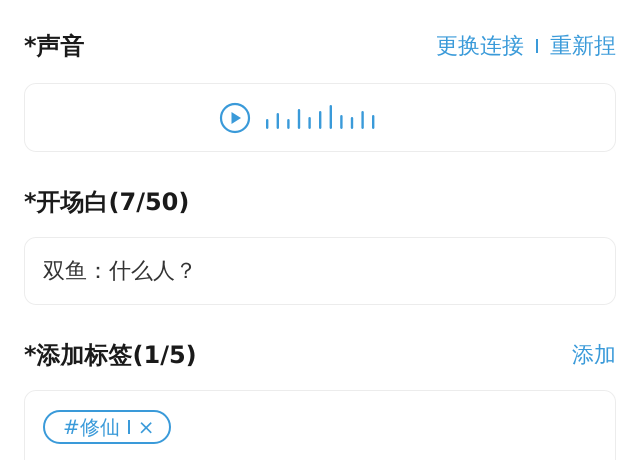 This screenshot has height=460, width=640. Describe the element at coordinates (54, 46) in the screenshot. I see `section-title: *声音` at that location.